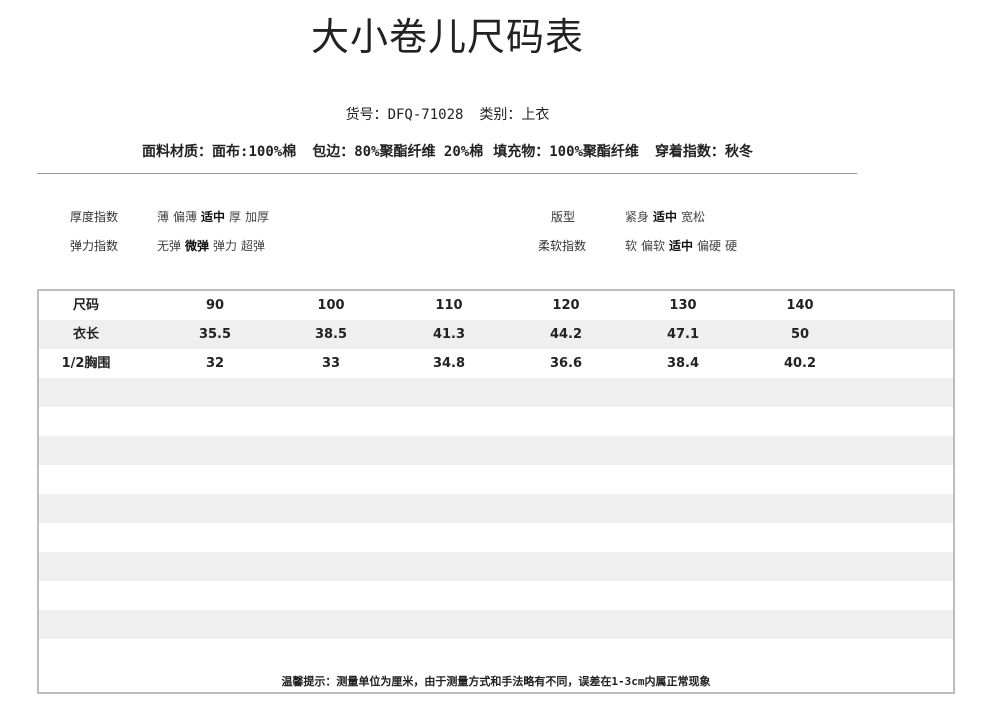 The width and height of the screenshot is (997, 721). What do you see at coordinates (566, 363) in the screenshot?
I see `table-cell: 36.6` at bounding box center [566, 363].